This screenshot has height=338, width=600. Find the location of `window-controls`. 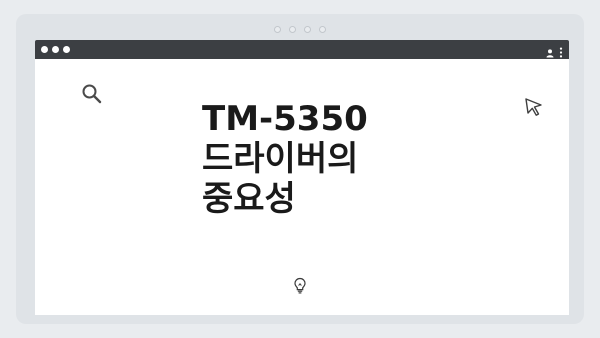

window-controls is located at coordinates (55, 49).